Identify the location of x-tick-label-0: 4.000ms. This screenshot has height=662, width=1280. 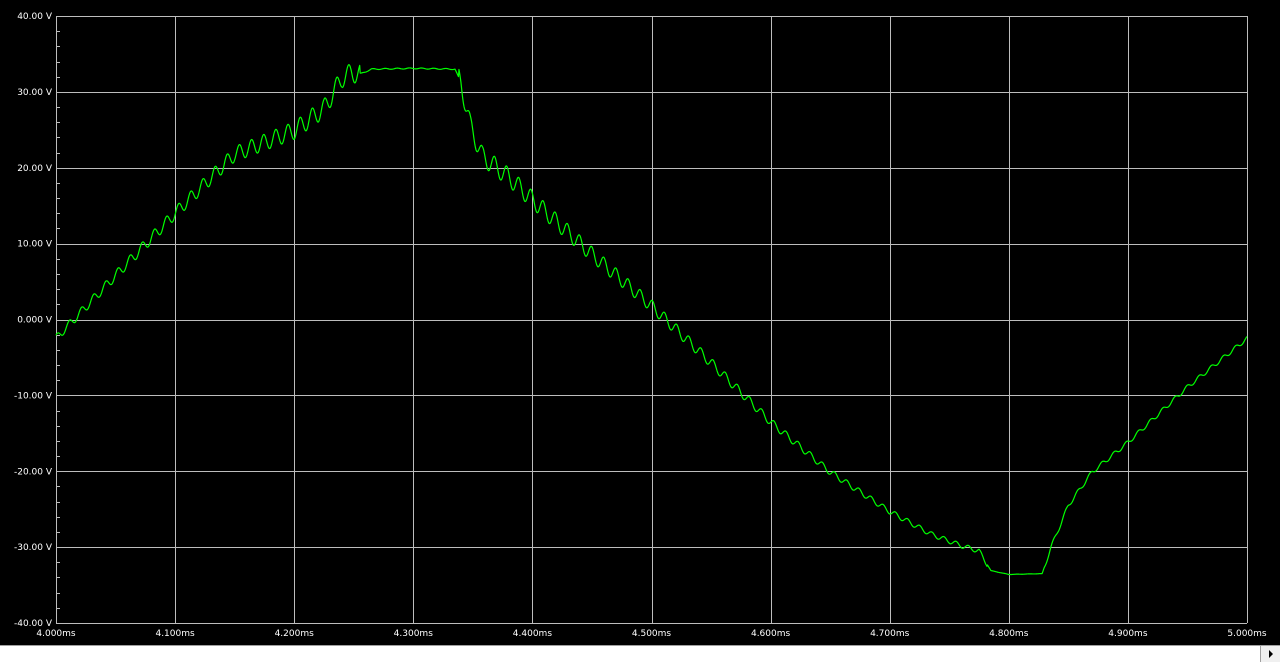
(56, 634).